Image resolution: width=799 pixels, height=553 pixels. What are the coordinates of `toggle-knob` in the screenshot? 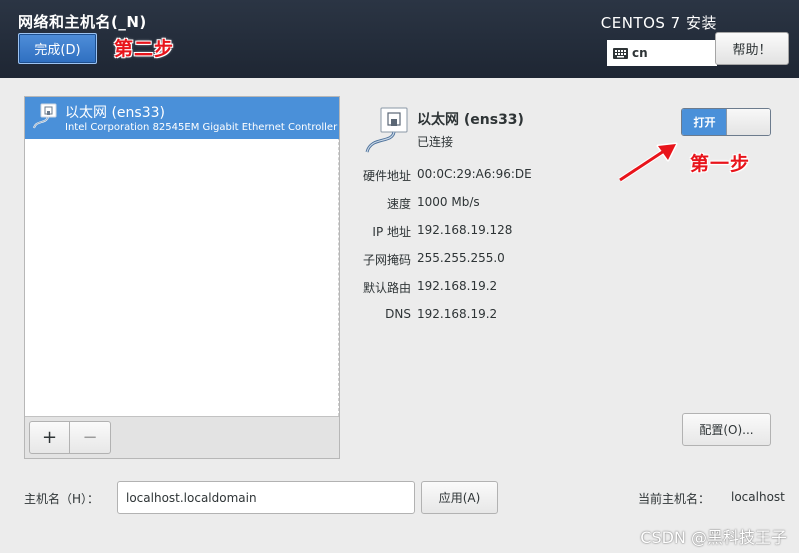 It's located at (748, 122).